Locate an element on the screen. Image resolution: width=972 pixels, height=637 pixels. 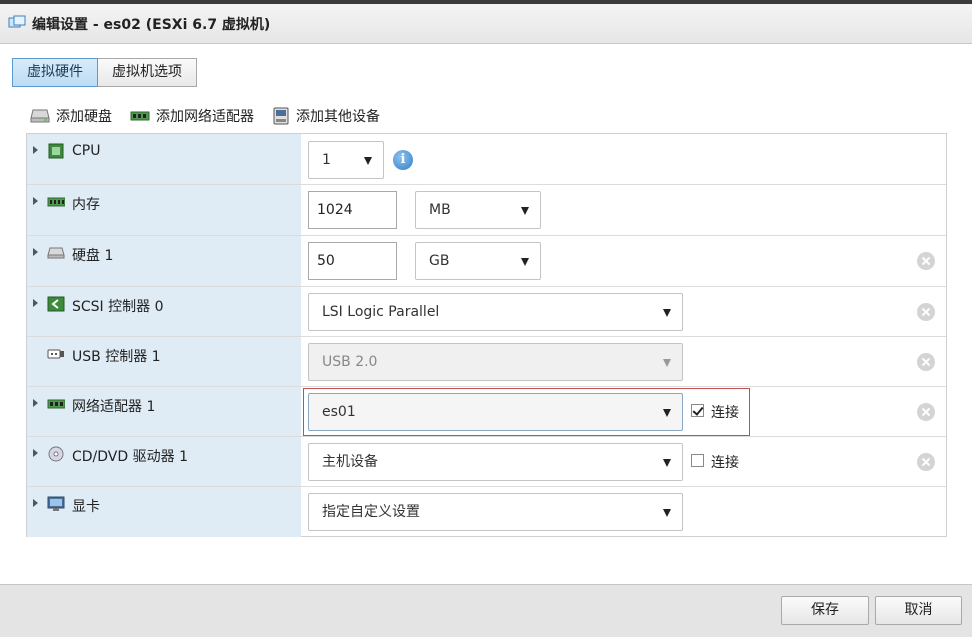
nic-network-value: es01 is located at coordinates (339, 412).